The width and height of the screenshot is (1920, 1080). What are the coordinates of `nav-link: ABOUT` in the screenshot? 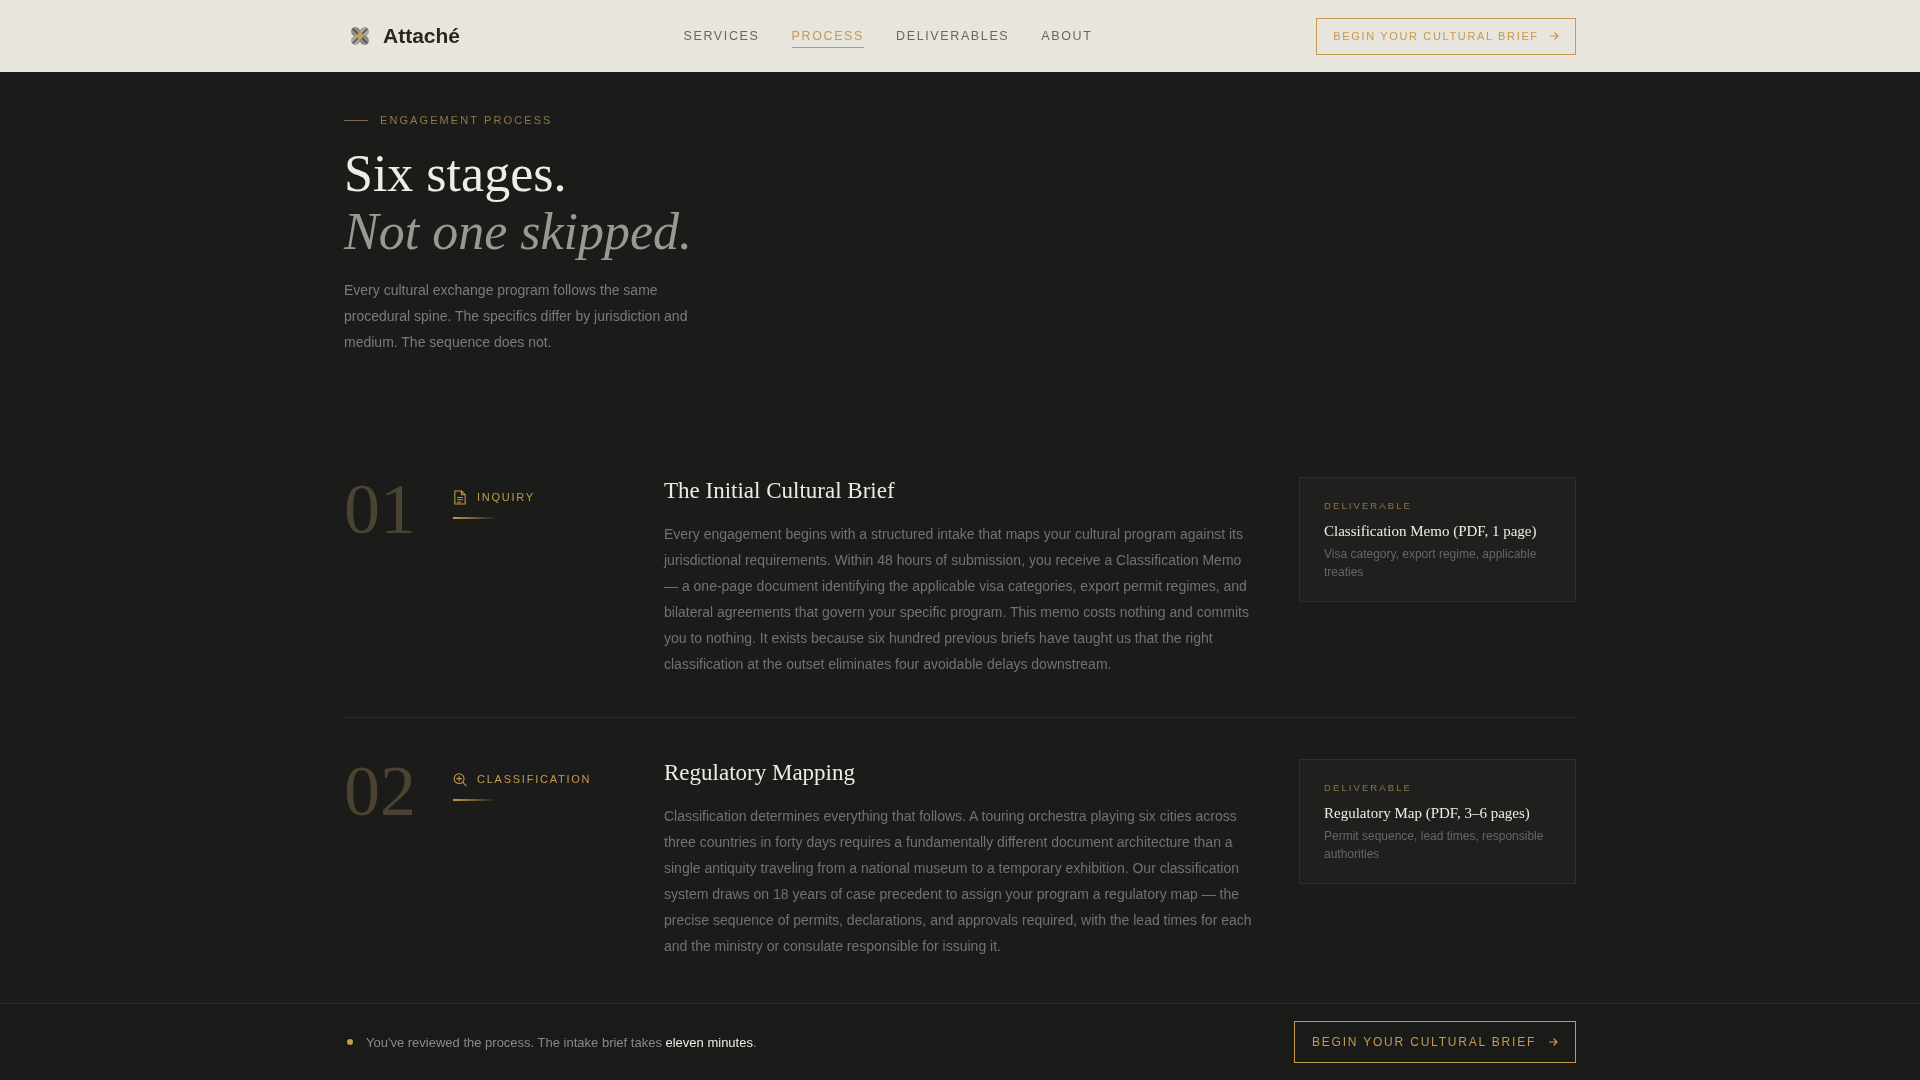 It's located at (1067, 36).